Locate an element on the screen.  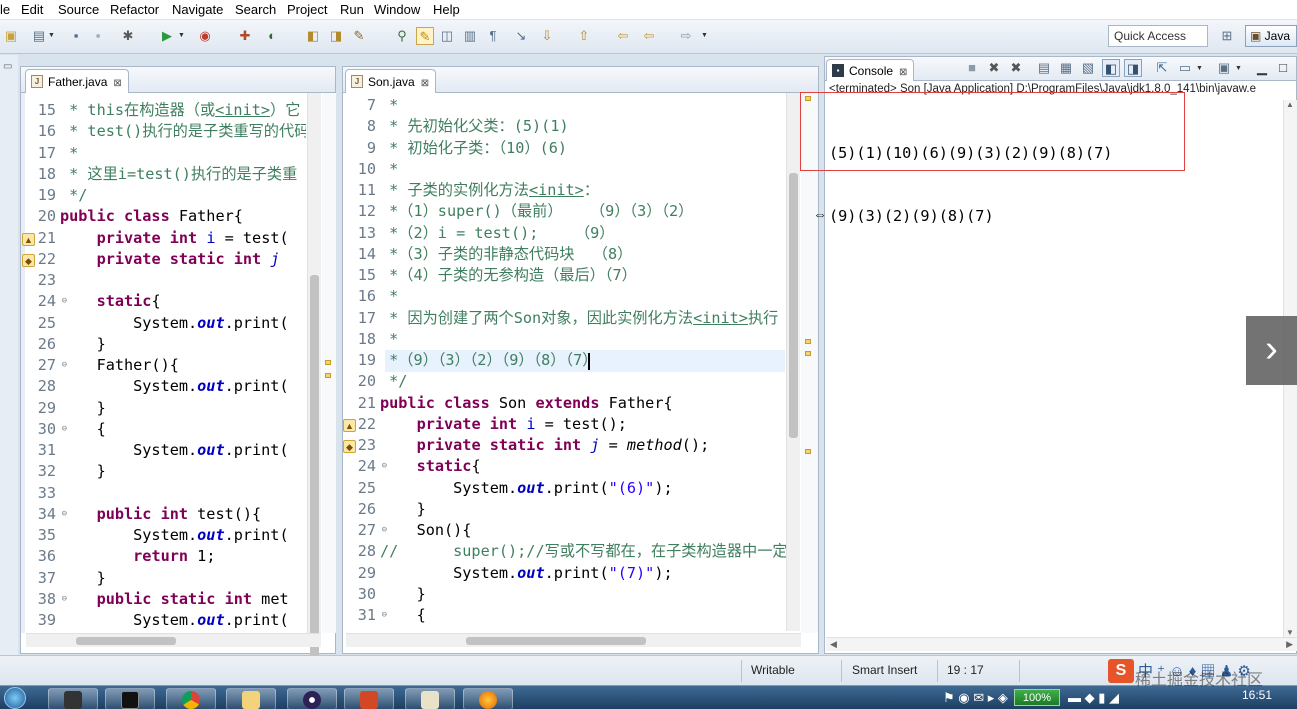
menu-refactor: Refactor is located at coordinates (134, 9).